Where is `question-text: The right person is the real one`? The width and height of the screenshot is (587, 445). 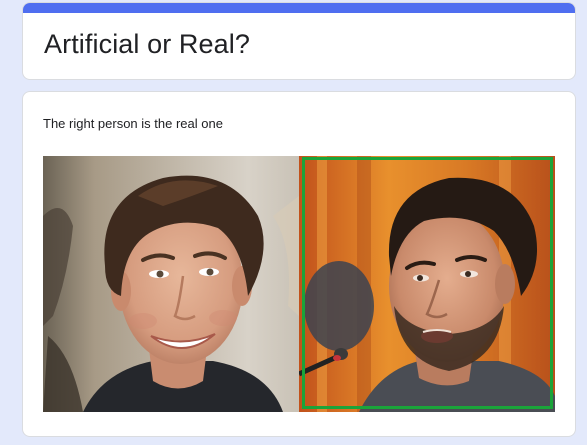 question-text: The right person is the real one is located at coordinates (133, 123).